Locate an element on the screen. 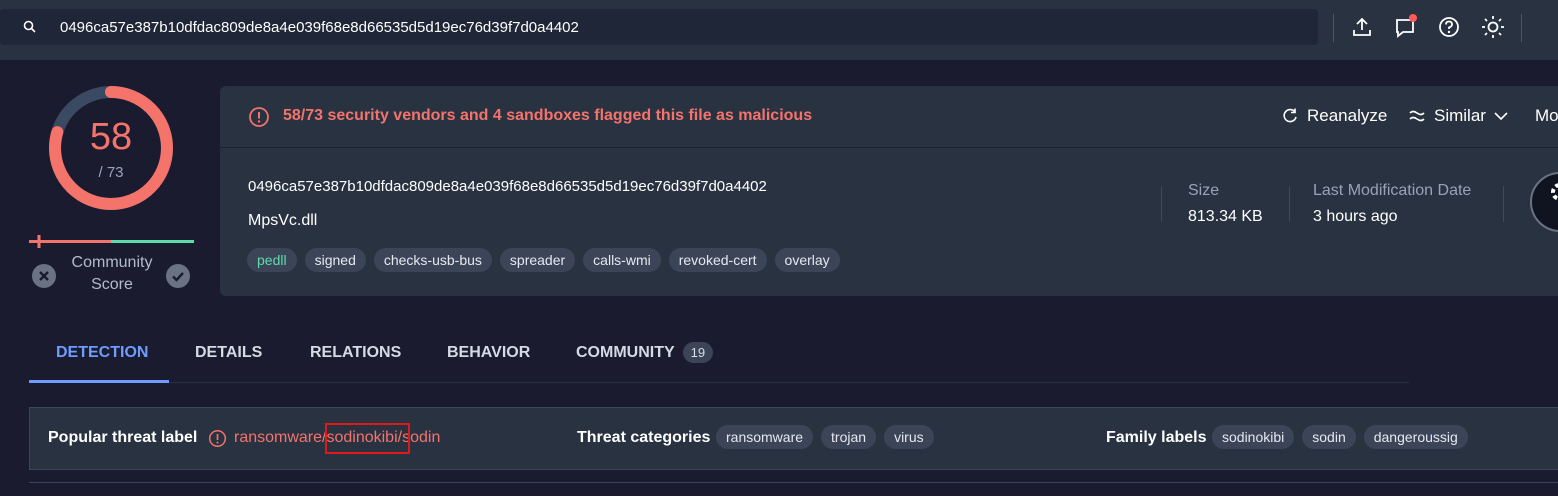 The width and height of the screenshot is (1558, 496). community-count-badge: 19 is located at coordinates (698, 352).